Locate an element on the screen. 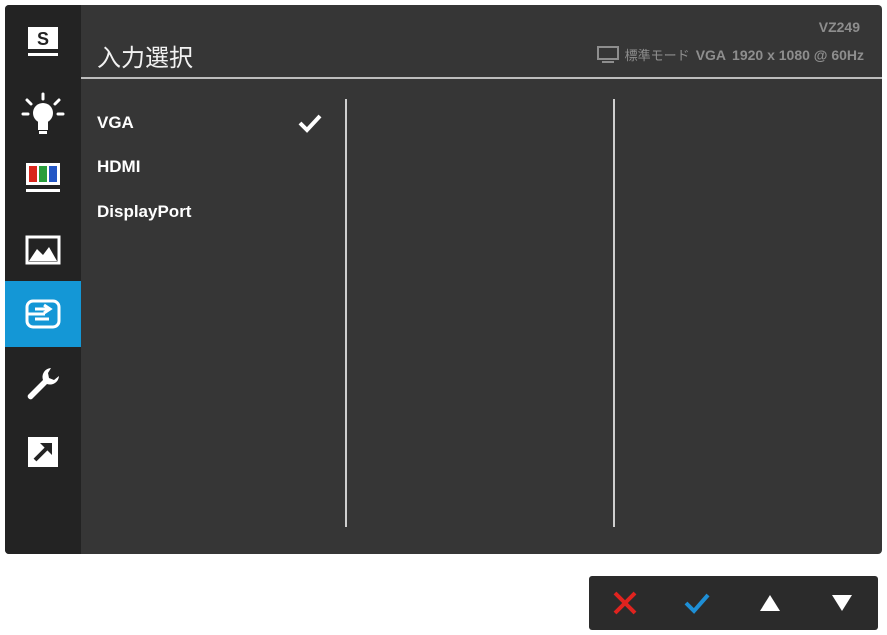  splendid-s-icon: S is located at coordinates (43, 41).